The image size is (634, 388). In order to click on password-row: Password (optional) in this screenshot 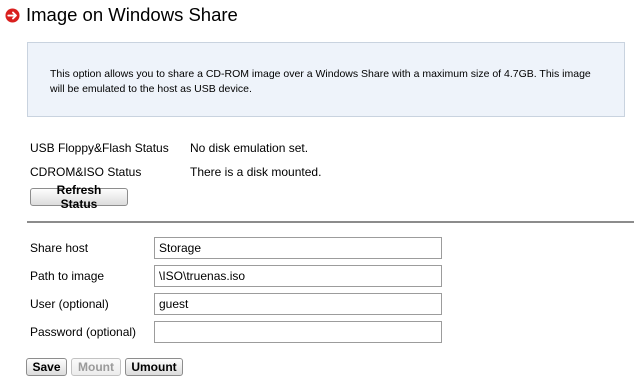, I will do `click(240, 332)`.